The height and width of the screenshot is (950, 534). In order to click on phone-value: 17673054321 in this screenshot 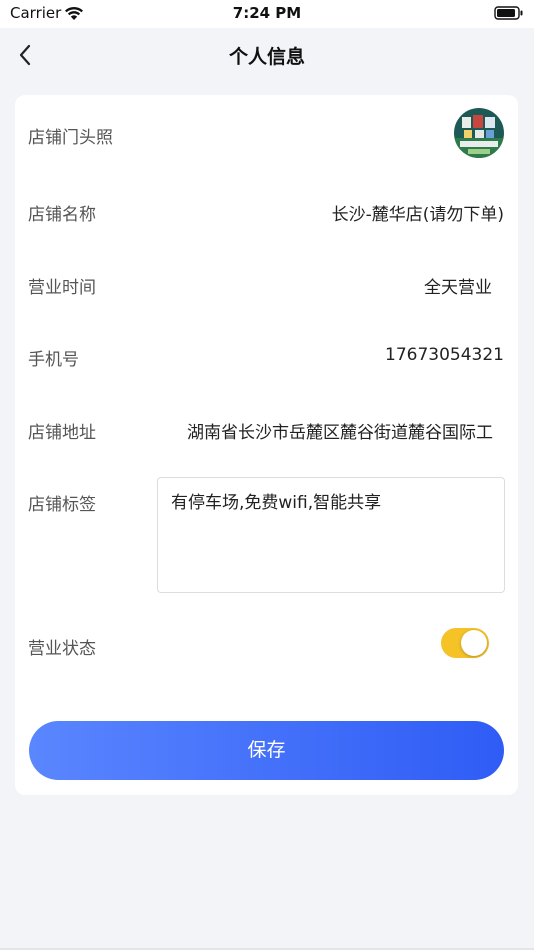, I will do `click(444, 355)`.